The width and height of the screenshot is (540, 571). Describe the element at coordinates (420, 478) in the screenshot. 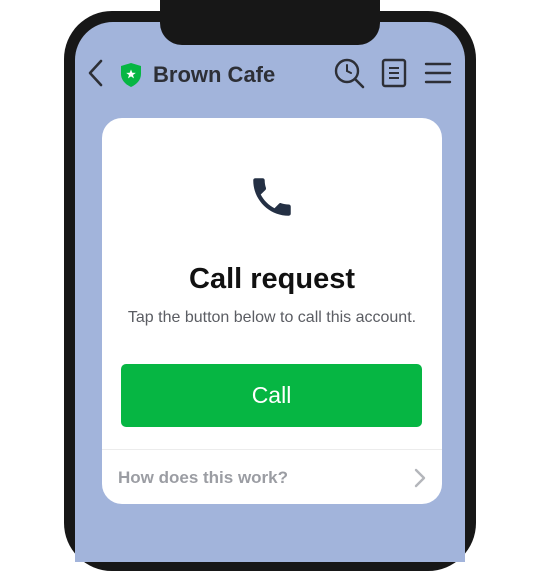

I see `chevron-right-icon` at that location.